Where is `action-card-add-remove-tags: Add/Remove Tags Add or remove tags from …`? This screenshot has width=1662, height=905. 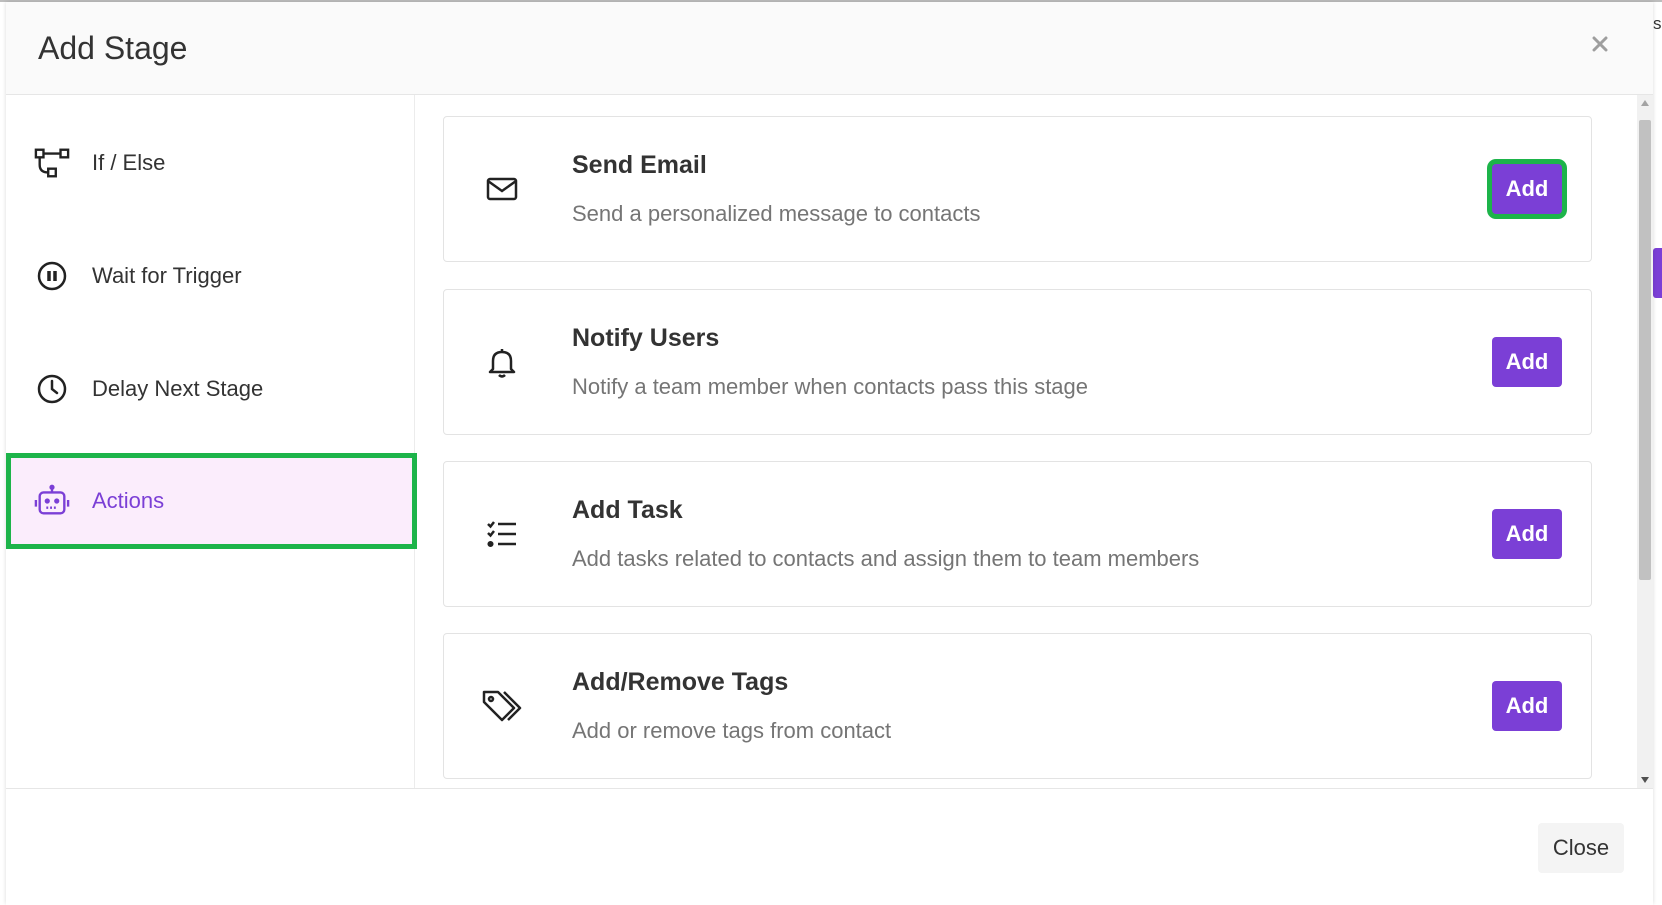
action-card-add-remove-tags: Add/Remove Tags Add or remove tags from … is located at coordinates (1017, 706).